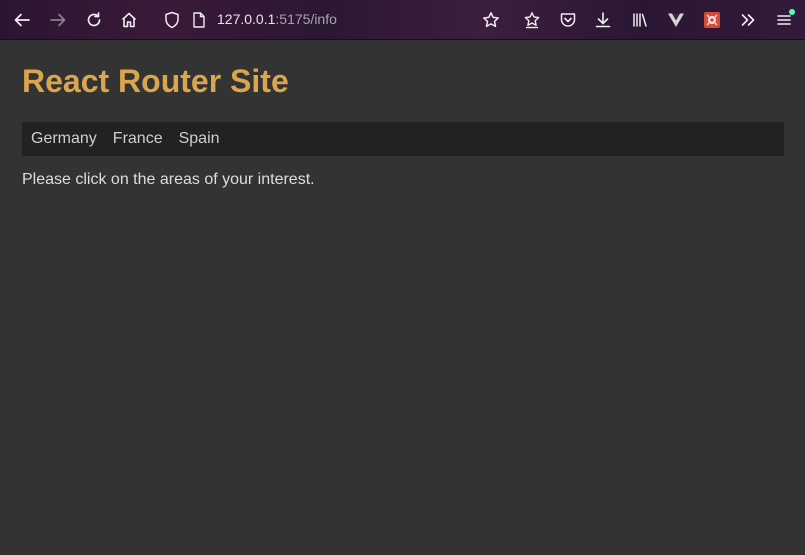 This screenshot has width=805, height=555. What do you see at coordinates (403, 139) in the screenshot?
I see `country-nav: Germany France Spain` at bounding box center [403, 139].